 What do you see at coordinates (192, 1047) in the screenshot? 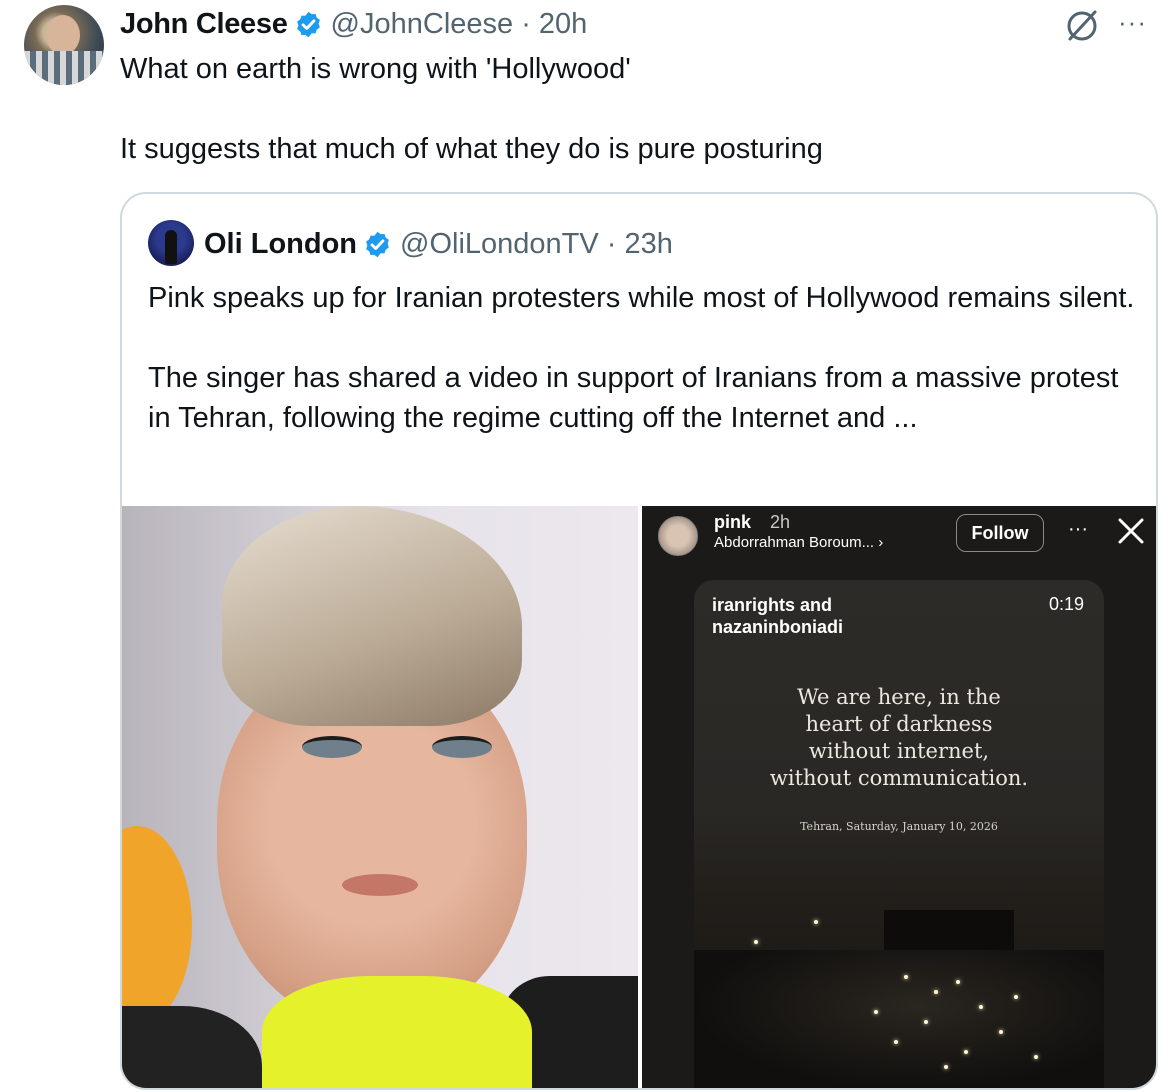
I see `jacket-left` at bounding box center [192, 1047].